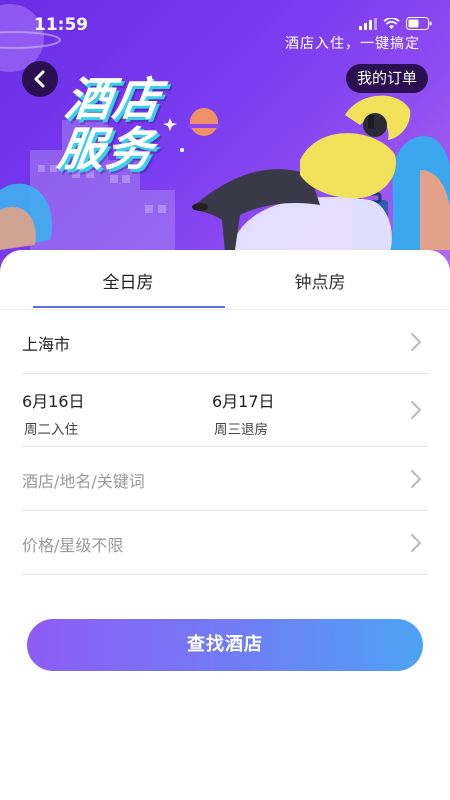 This screenshot has height=800, width=450. What do you see at coordinates (391, 23) in the screenshot?
I see `wifi-icon` at bounding box center [391, 23].